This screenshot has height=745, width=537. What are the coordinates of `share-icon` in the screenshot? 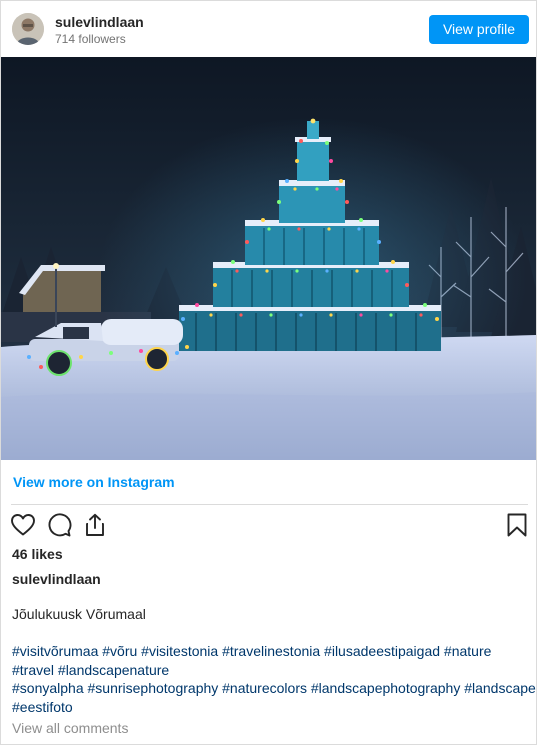 It's located at (95, 525).